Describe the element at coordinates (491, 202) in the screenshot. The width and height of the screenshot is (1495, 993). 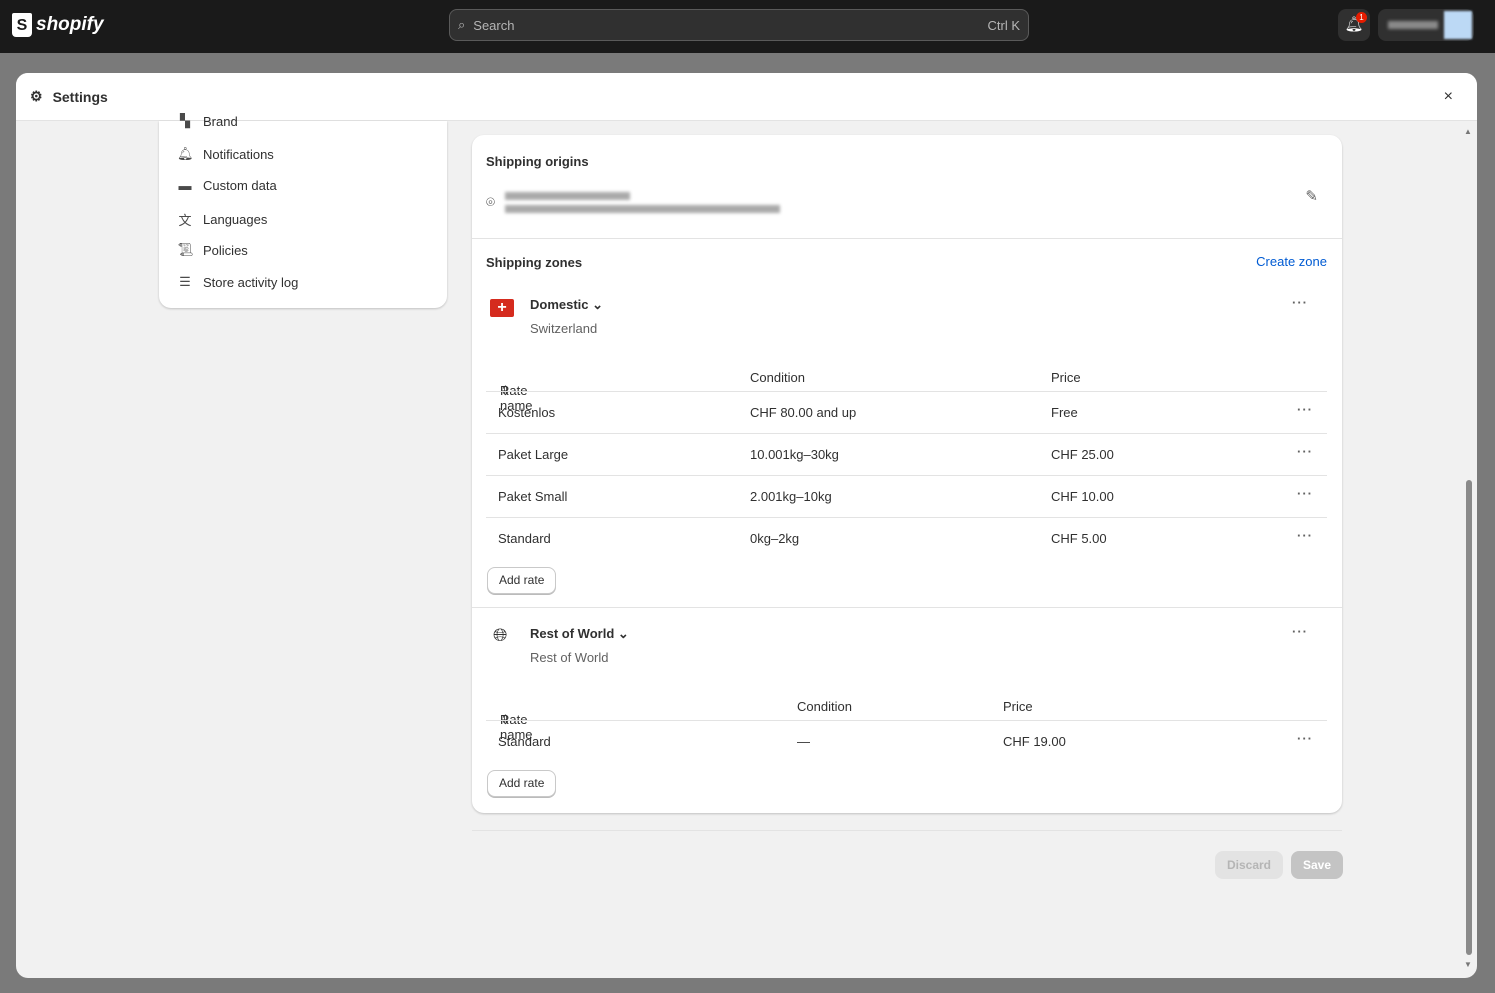
I see `location-pin-icon: ⌾` at that location.